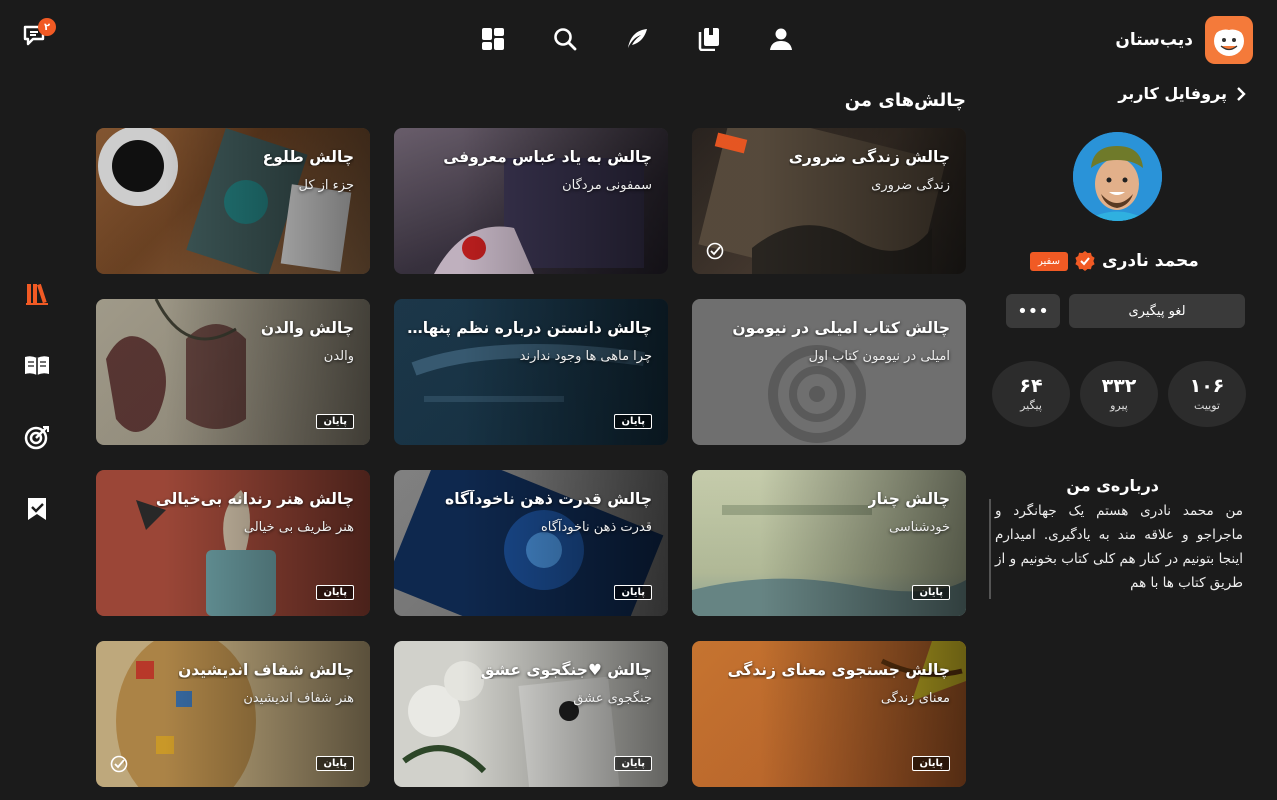 The width and height of the screenshot is (1277, 800). I want to click on stat-tweets: ۱۰۶ توییت, so click(1207, 394).